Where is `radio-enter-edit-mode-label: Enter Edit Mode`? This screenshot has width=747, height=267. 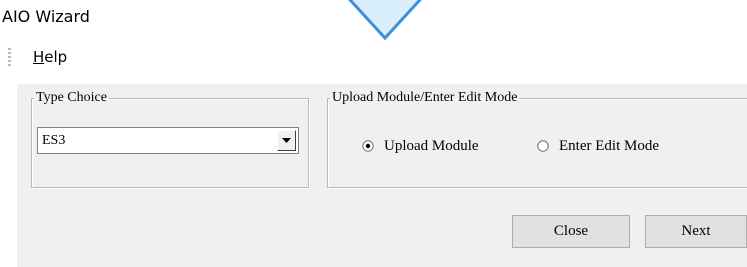 radio-enter-edit-mode-label: Enter Edit Mode is located at coordinates (609, 146).